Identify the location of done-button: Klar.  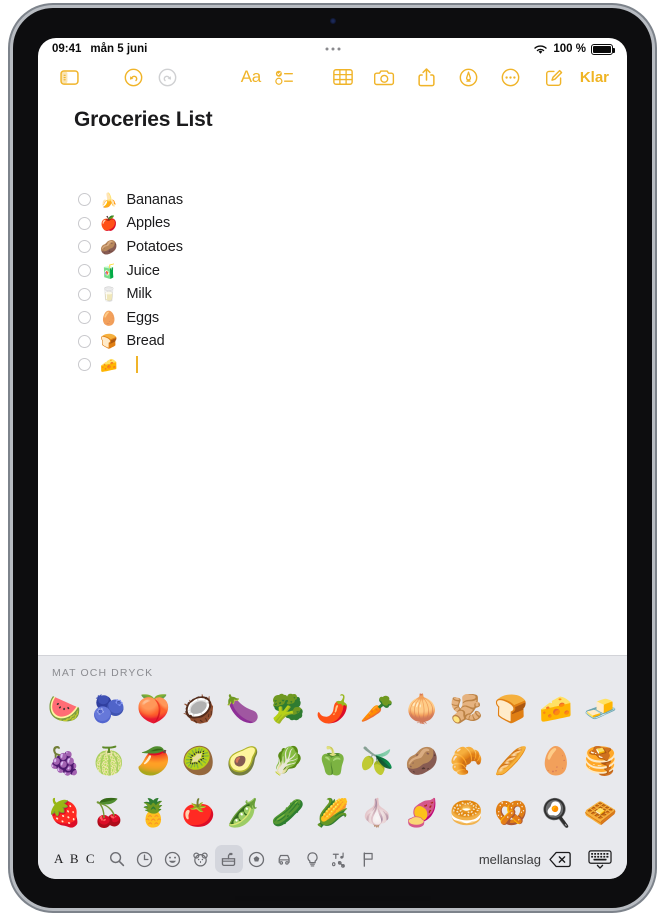
(592, 77).